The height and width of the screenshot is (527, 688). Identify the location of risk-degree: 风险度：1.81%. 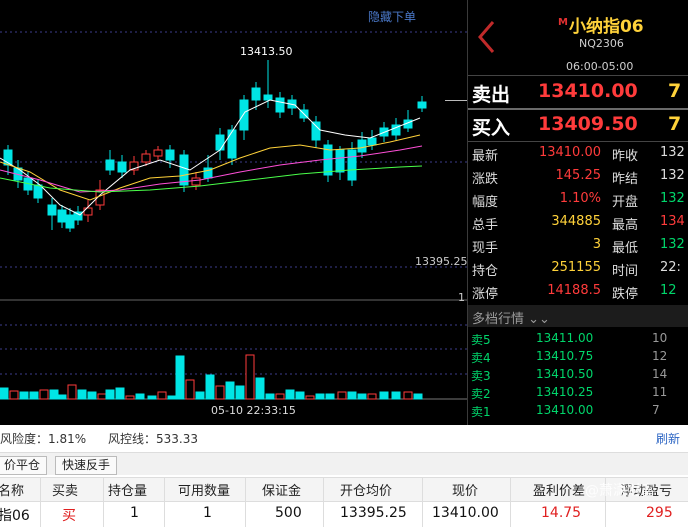
(43, 439).